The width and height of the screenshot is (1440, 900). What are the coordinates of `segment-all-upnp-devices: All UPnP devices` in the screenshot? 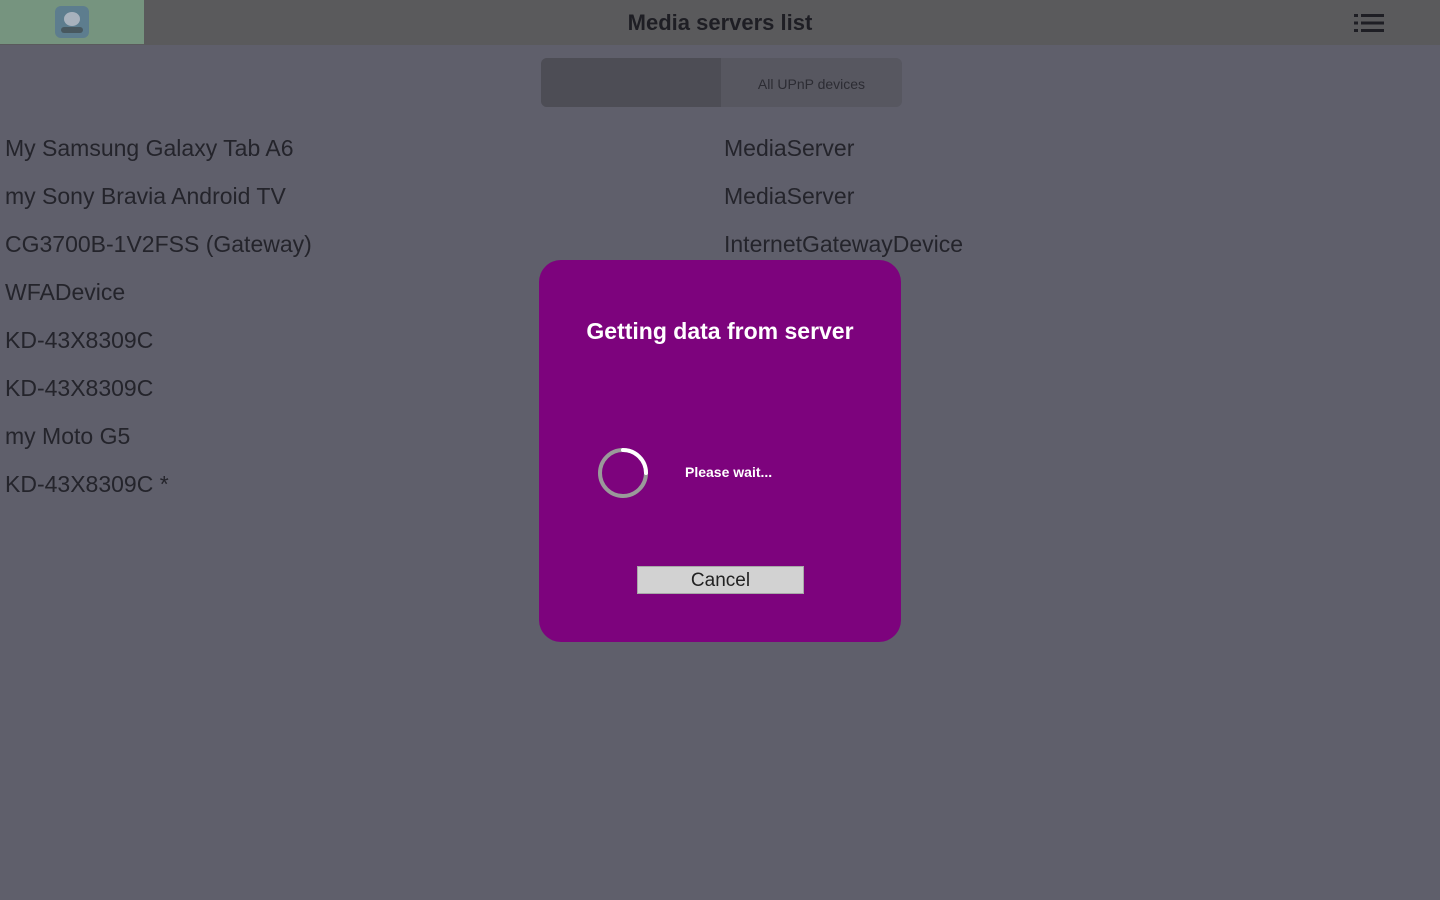 It's located at (811, 82).